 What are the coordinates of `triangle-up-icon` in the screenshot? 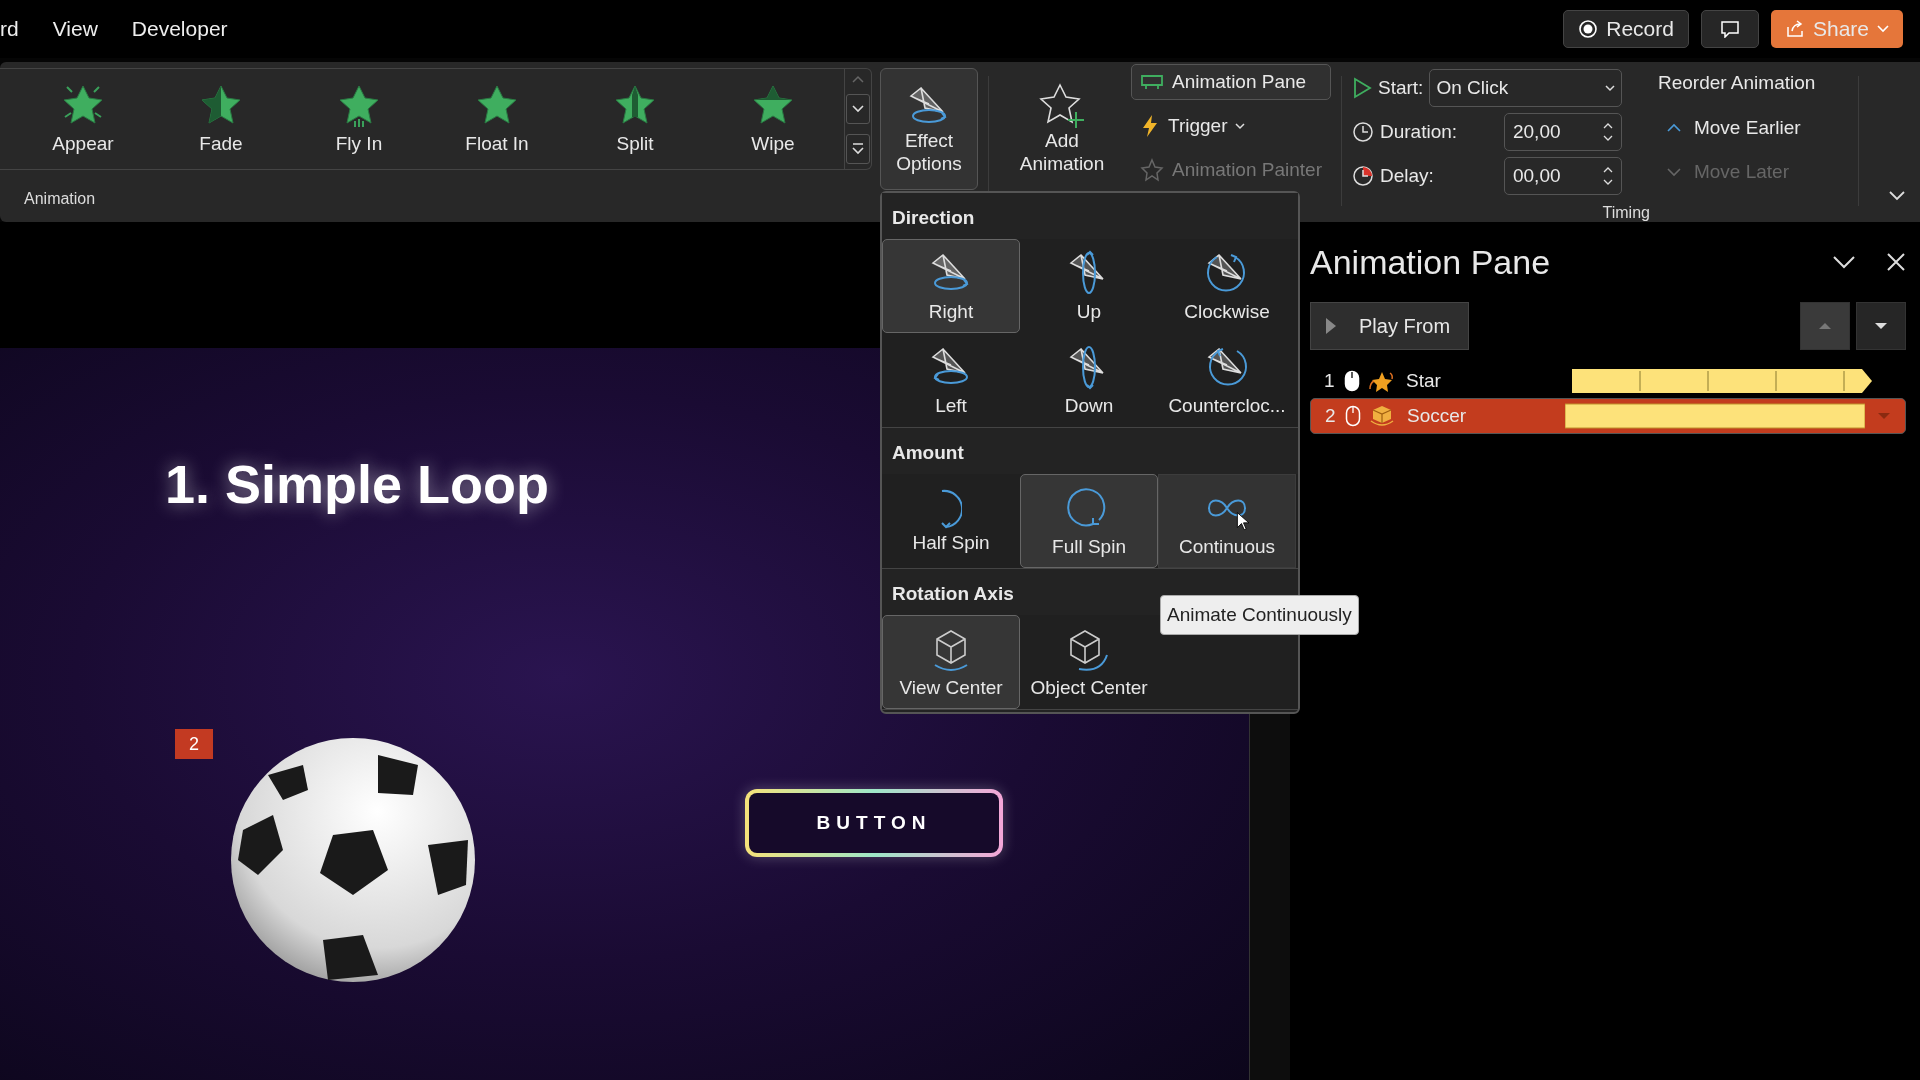 It's located at (1825, 326).